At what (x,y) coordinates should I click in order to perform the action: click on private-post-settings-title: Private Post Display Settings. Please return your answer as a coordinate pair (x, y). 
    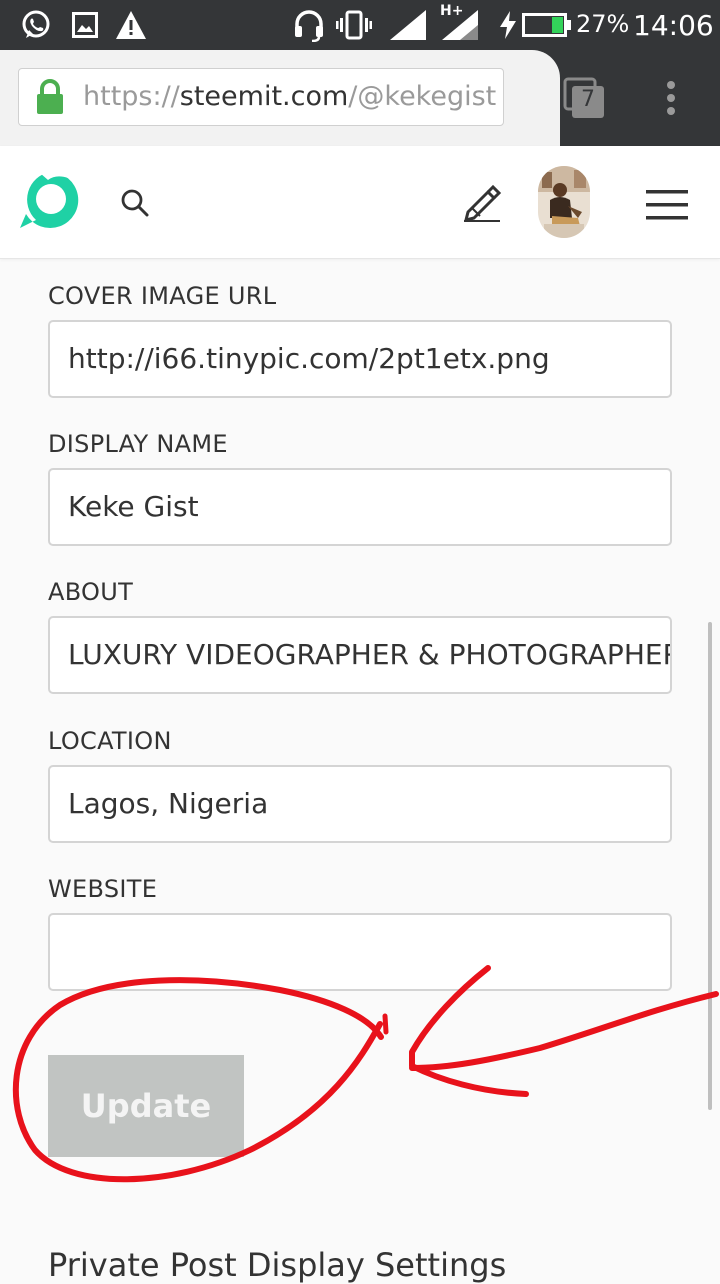
    Looking at the image, I should click on (277, 1265).